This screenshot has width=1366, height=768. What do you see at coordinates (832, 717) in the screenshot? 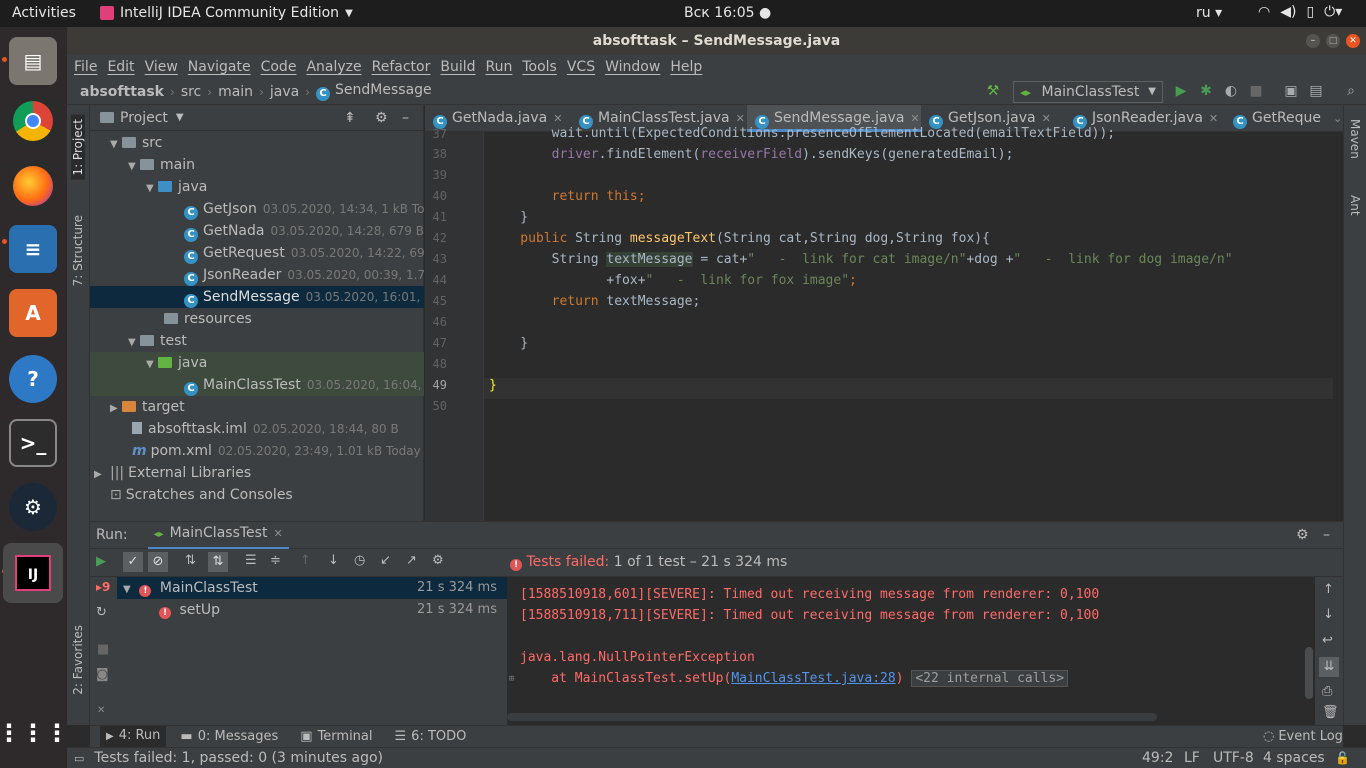
I see `console-hscrollbar` at bounding box center [832, 717].